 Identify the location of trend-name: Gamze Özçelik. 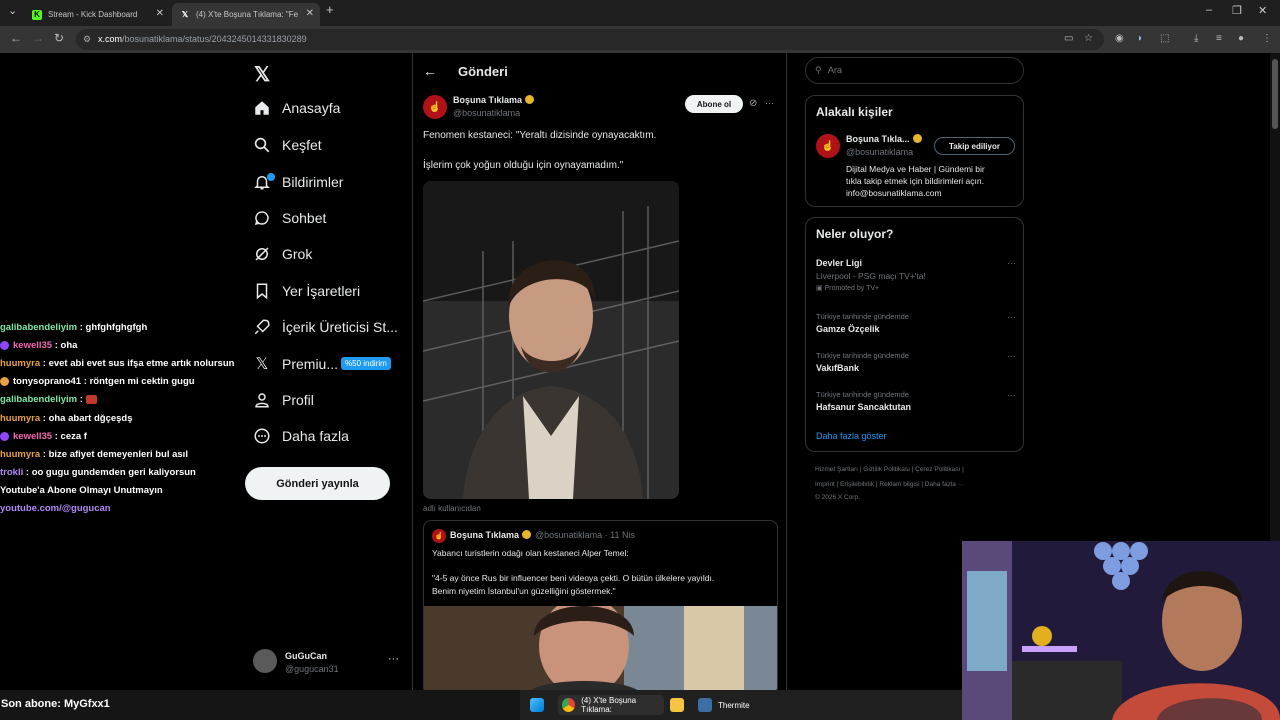
(848, 329).